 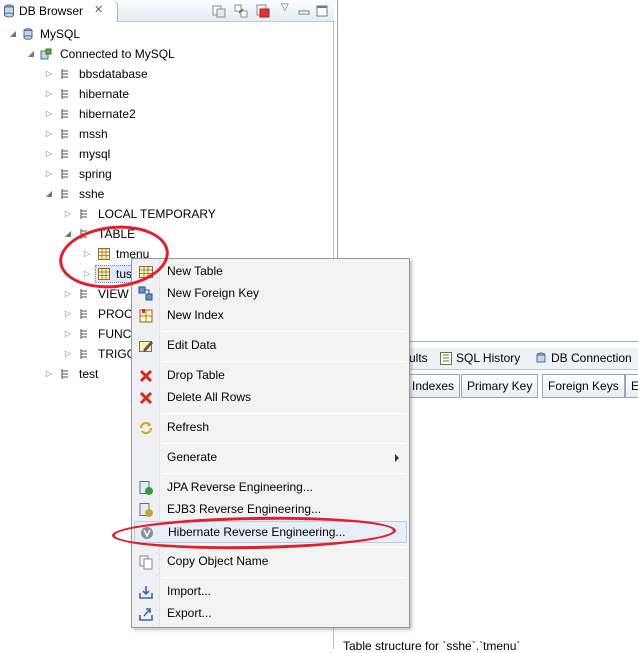 What do you see at coordinates (165, 34) in the screenshot?
I see `tree-node-mysql: ◢ MySQL` at bounding box center [165, 34].